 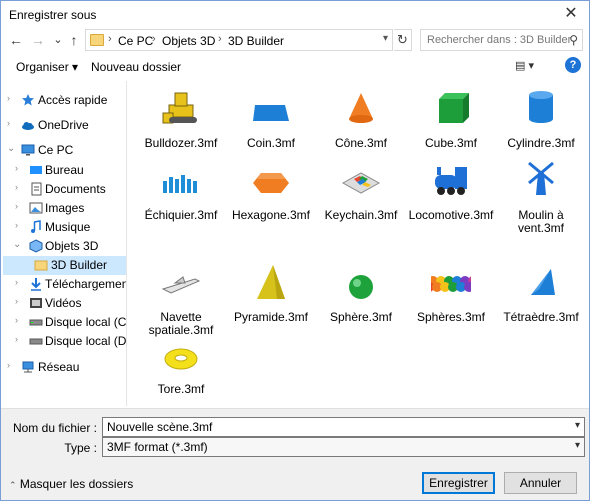 I want to click on new-folder-button: Nouveau dossier, so click(x=136, y=67).